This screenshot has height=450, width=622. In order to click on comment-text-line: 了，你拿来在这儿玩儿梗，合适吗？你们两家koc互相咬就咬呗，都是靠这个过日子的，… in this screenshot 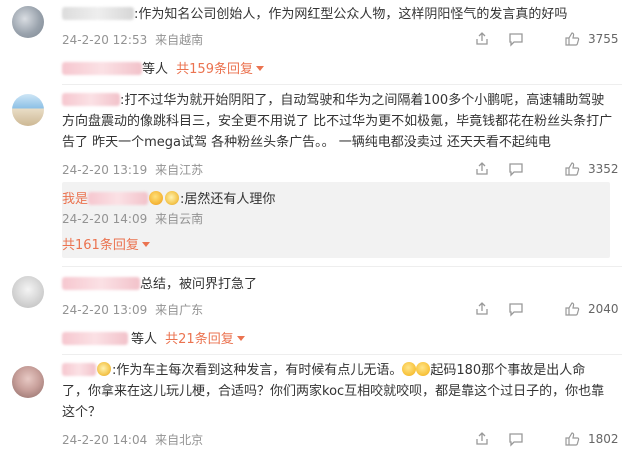, I will do `click(333, 391)`.